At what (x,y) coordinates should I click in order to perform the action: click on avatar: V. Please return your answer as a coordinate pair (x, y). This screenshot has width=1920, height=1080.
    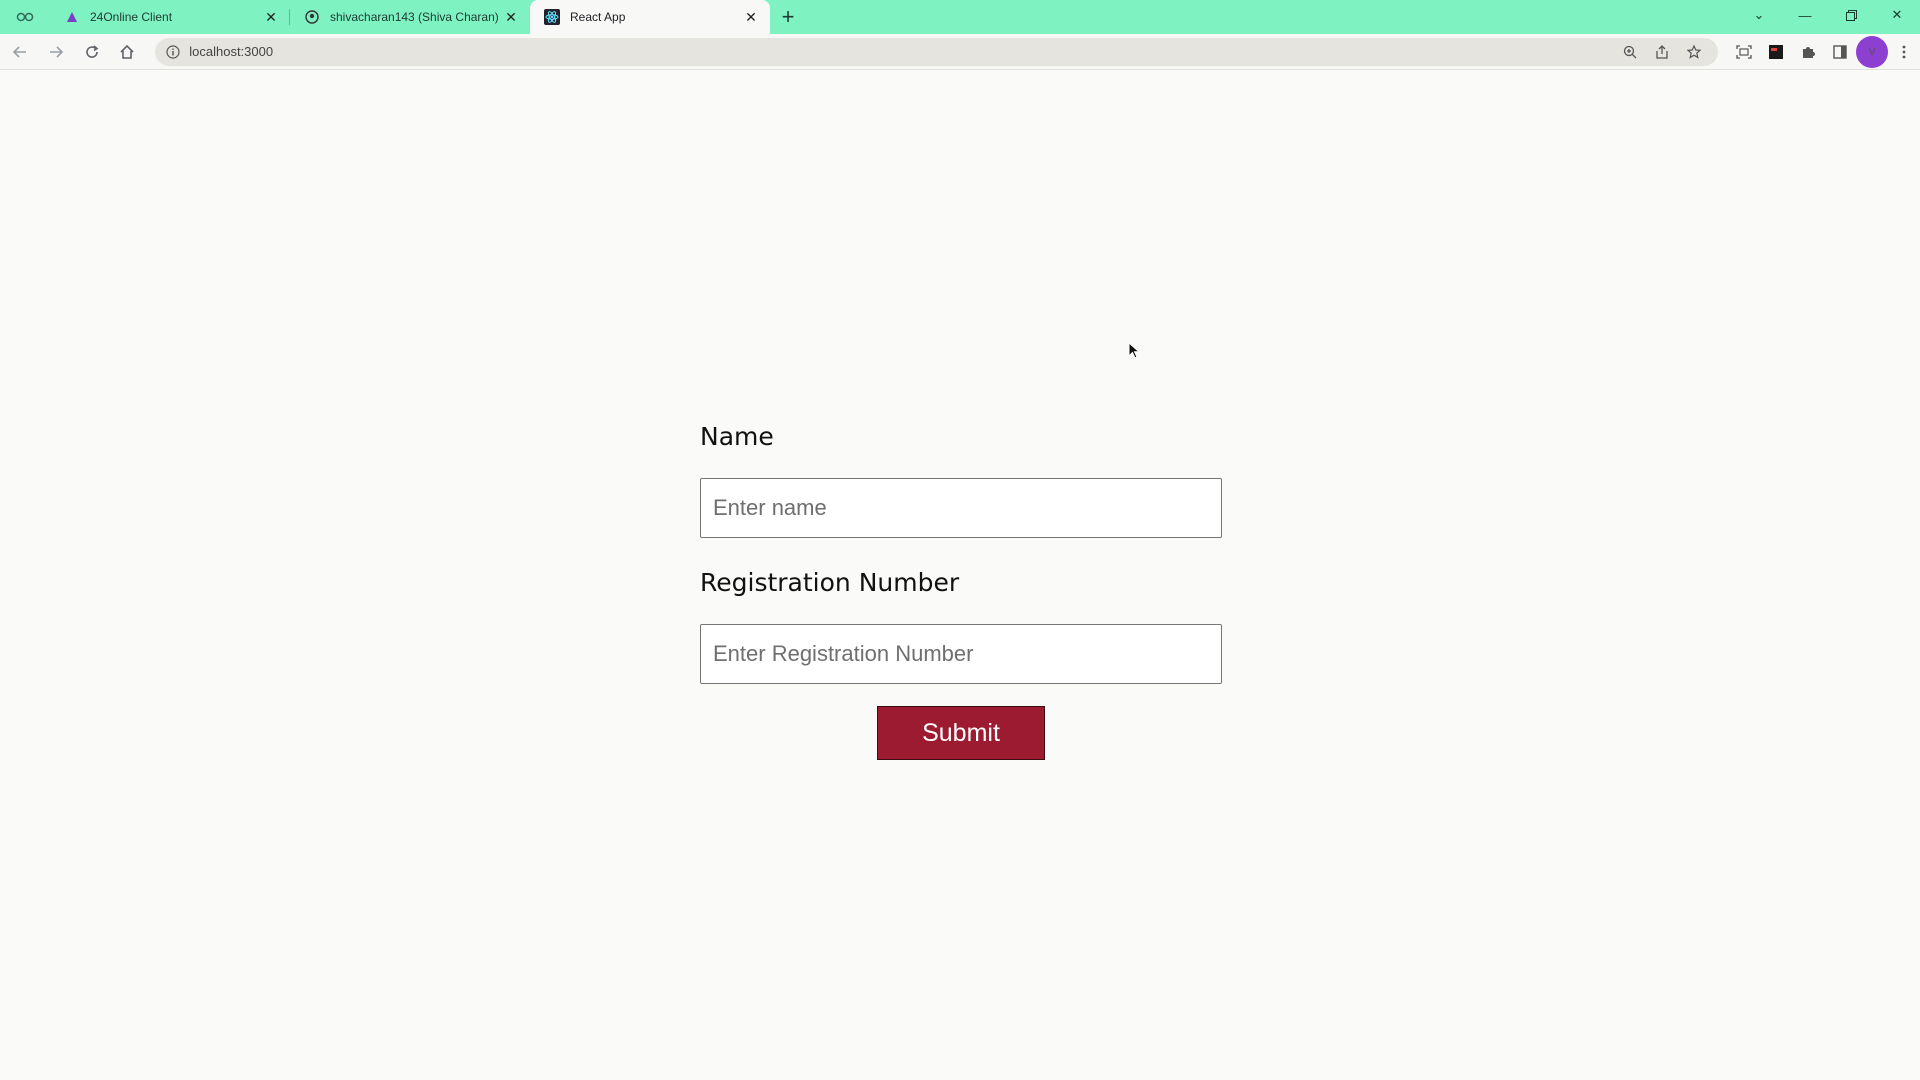
    Looking at the image, I should click on (1872, 51).